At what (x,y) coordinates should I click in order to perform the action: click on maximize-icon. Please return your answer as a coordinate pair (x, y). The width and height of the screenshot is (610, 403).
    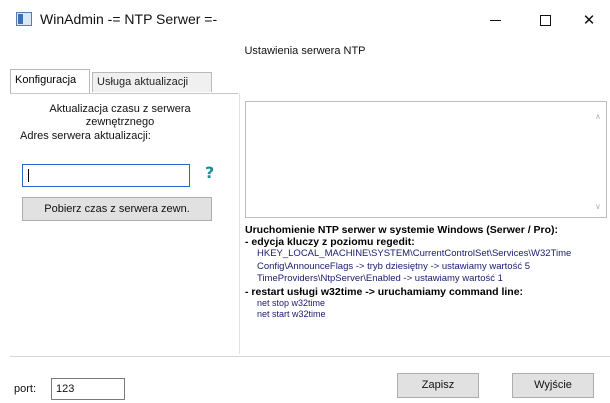
    Looking at the image, I should click on (545, 20).